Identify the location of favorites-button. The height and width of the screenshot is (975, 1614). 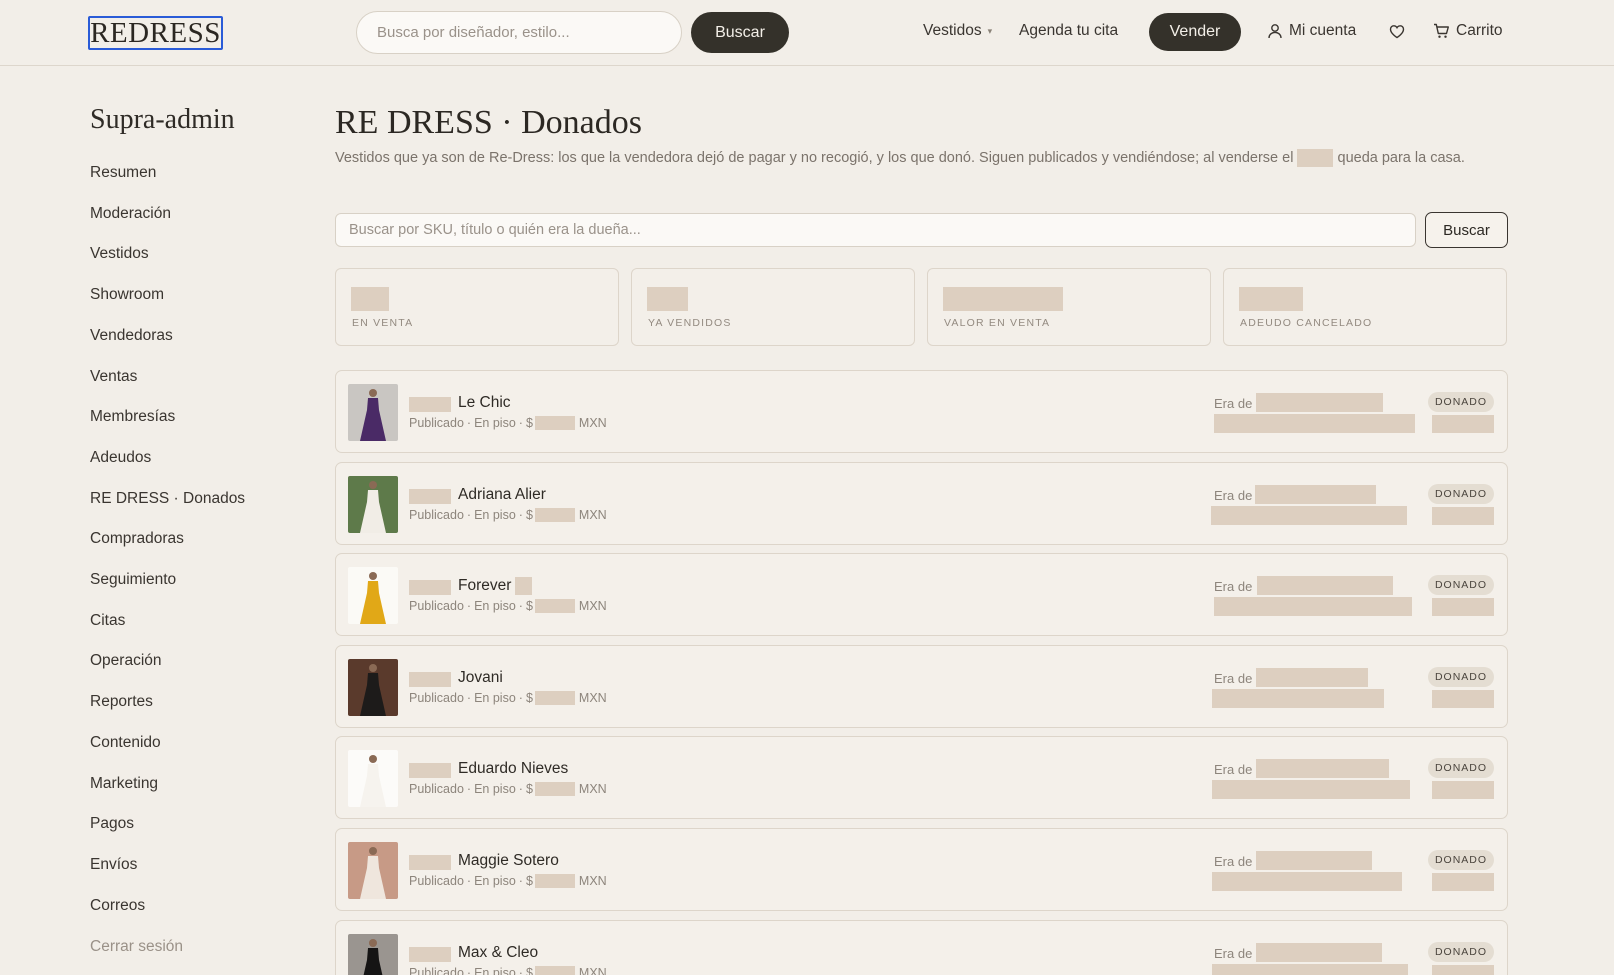
(1397, 31).